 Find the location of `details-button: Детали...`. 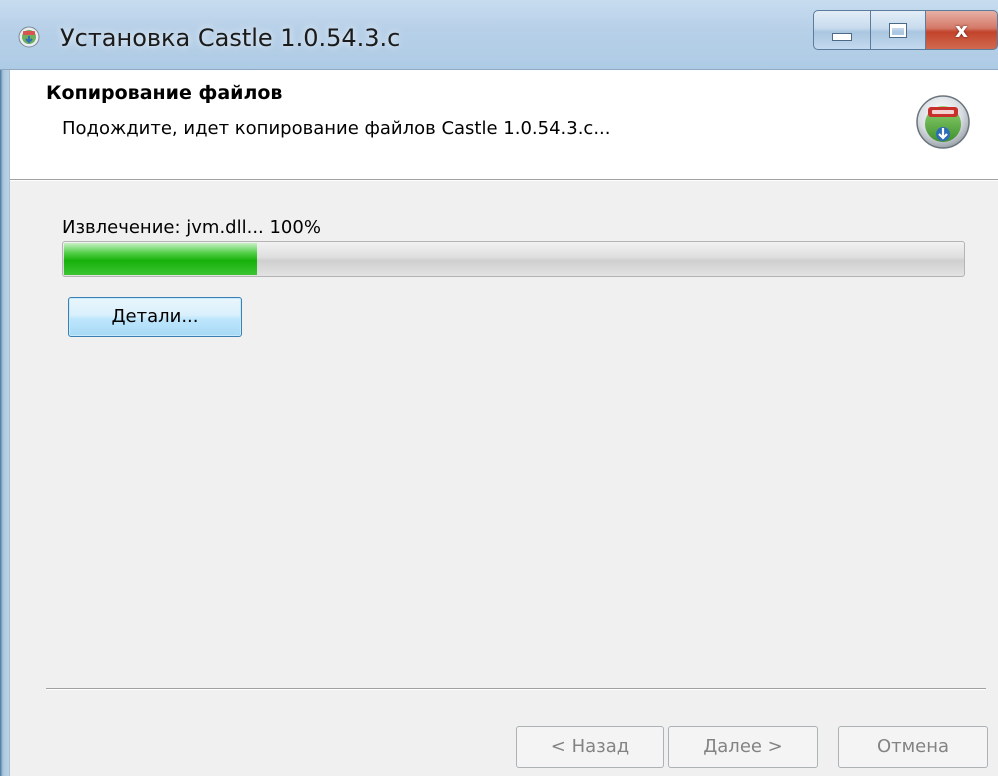

details-button: Детали... is located at coordinates (155, 317).